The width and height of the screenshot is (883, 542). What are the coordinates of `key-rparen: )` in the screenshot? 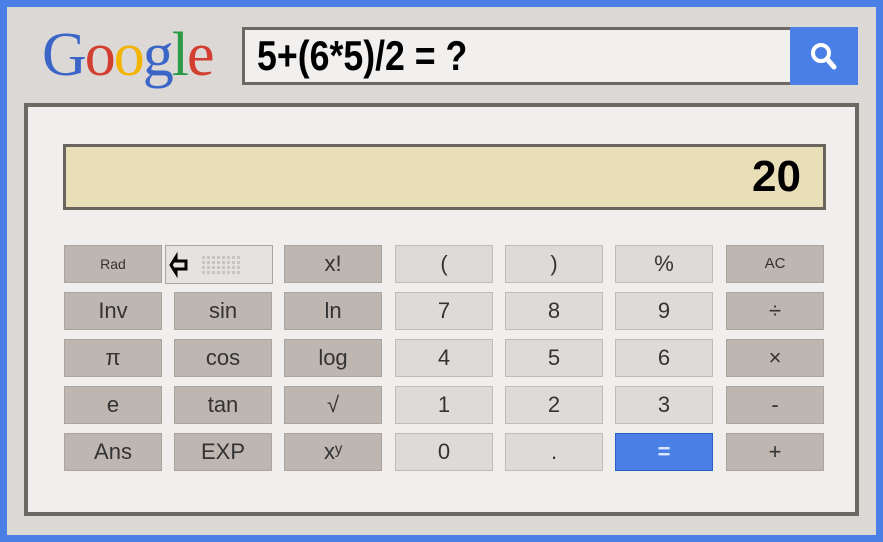 It's located at (554, 264).